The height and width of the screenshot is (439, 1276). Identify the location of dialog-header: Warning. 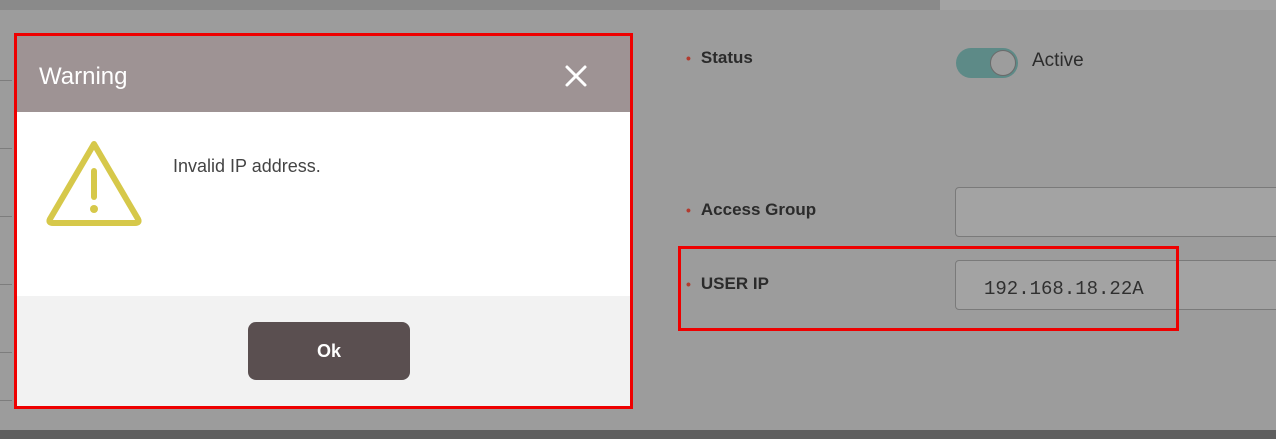
(323, 74).